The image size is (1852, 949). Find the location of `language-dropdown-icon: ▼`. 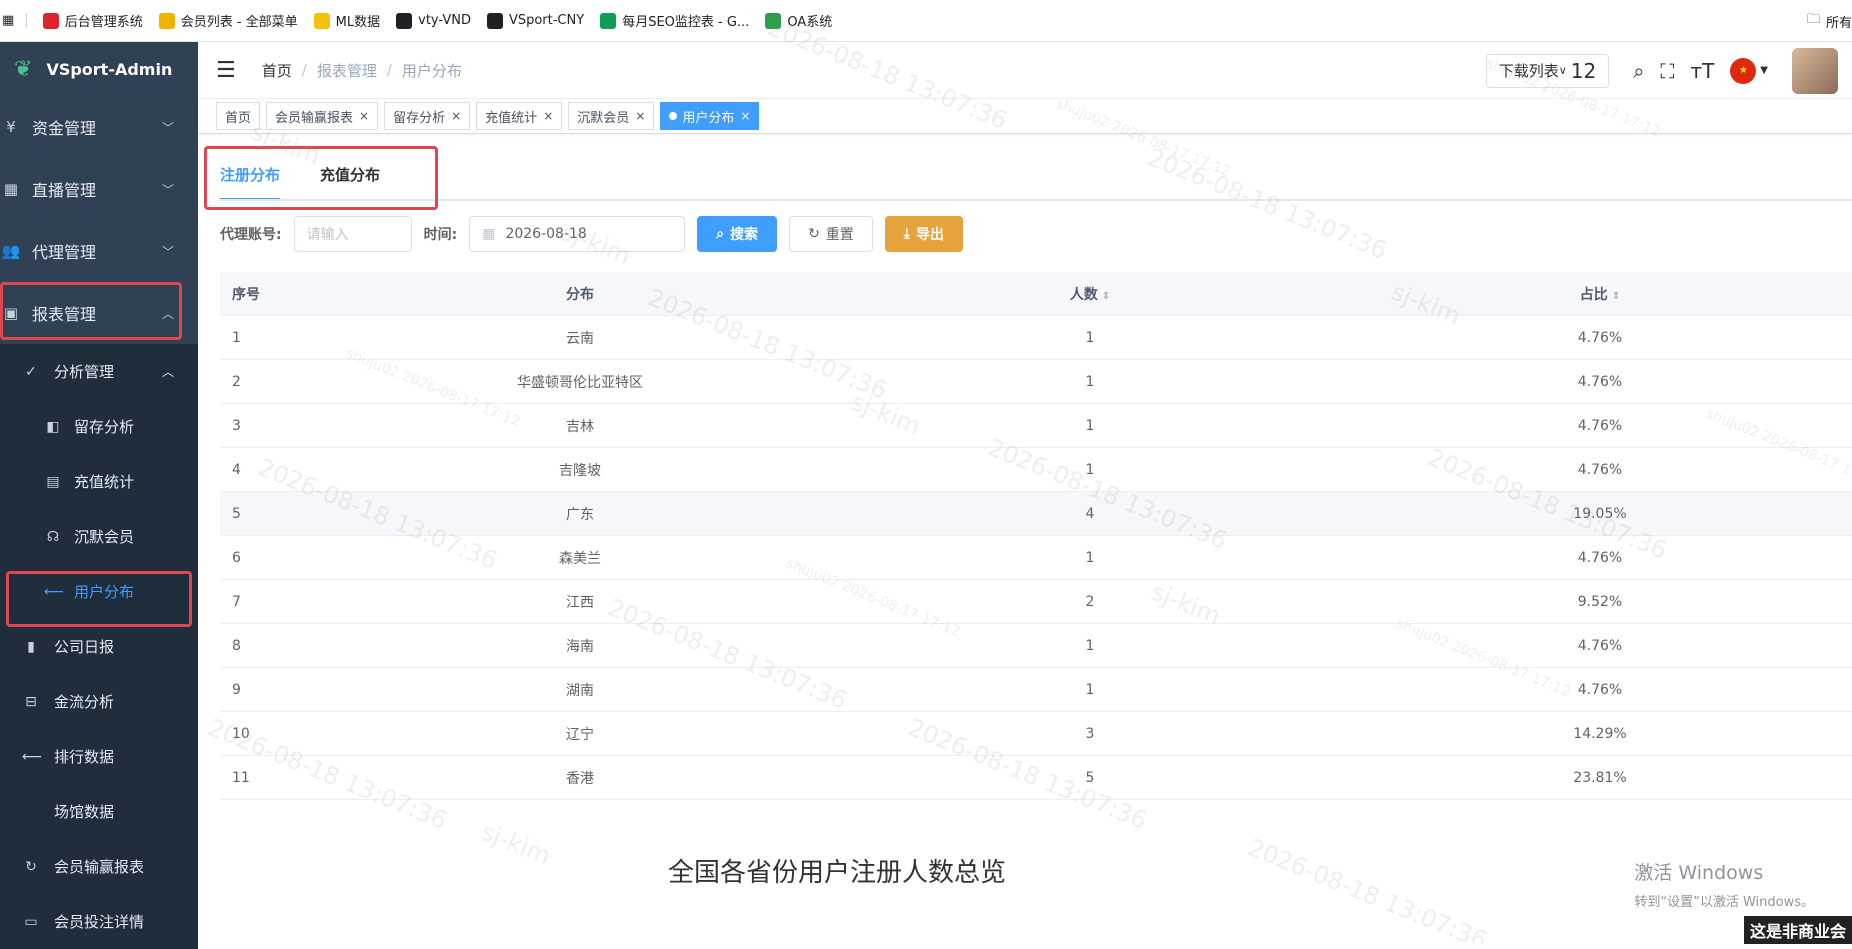

language-dropdown-icon: ▼ is located at coordinates (1764, 70).